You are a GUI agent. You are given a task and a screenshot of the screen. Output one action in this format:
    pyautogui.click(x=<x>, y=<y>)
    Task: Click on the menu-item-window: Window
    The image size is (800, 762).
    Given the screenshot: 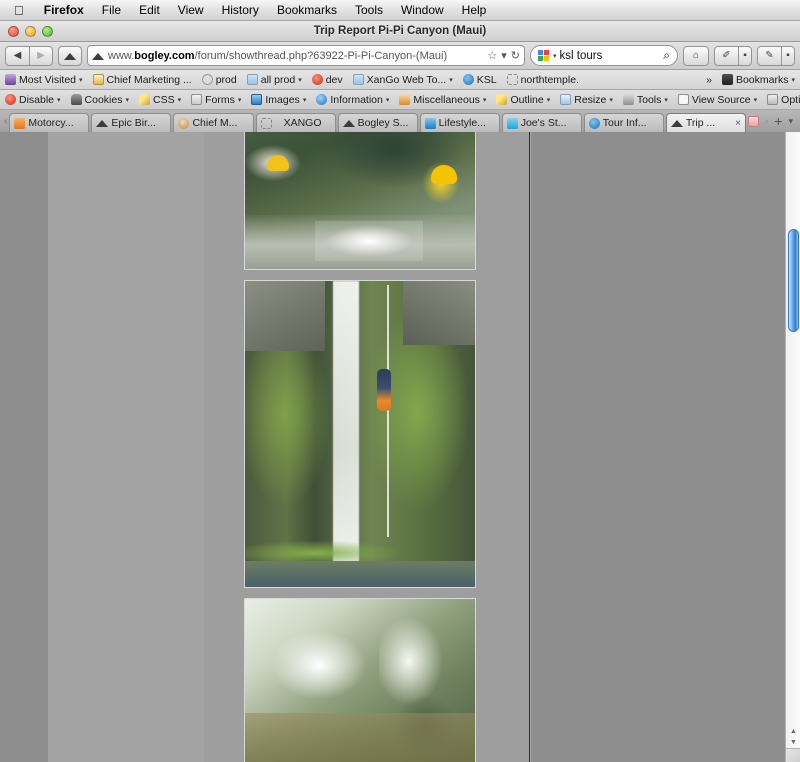 What is the action you would take?
    pyautogui.click(x=422, y=10)
    